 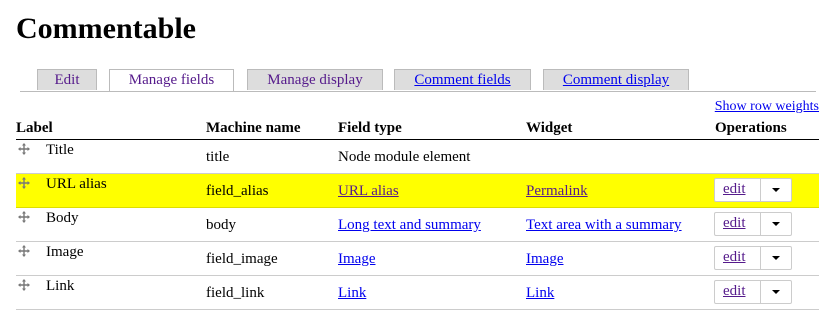 What do you see at coordinates (315, 79) in the screenshot?
I see `tab-manage-display: Manage display` at bounding box center [315, 79].